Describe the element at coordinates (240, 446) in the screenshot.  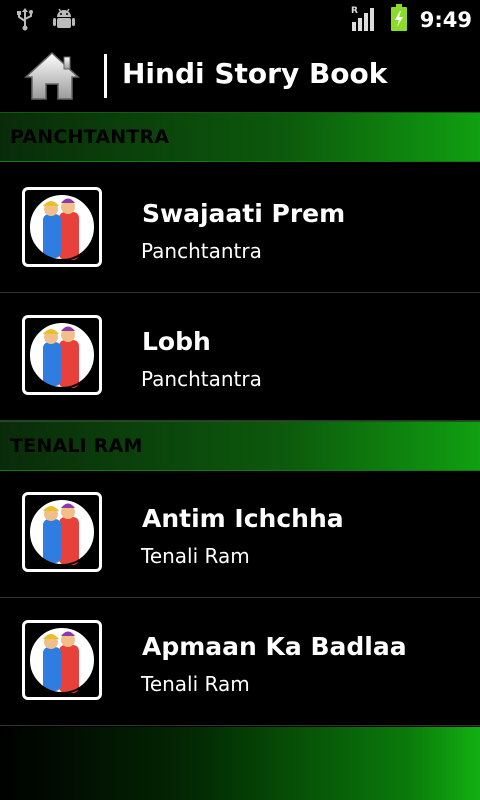
I see `section-header-tenali-ram: TENALI RAM` at that location.